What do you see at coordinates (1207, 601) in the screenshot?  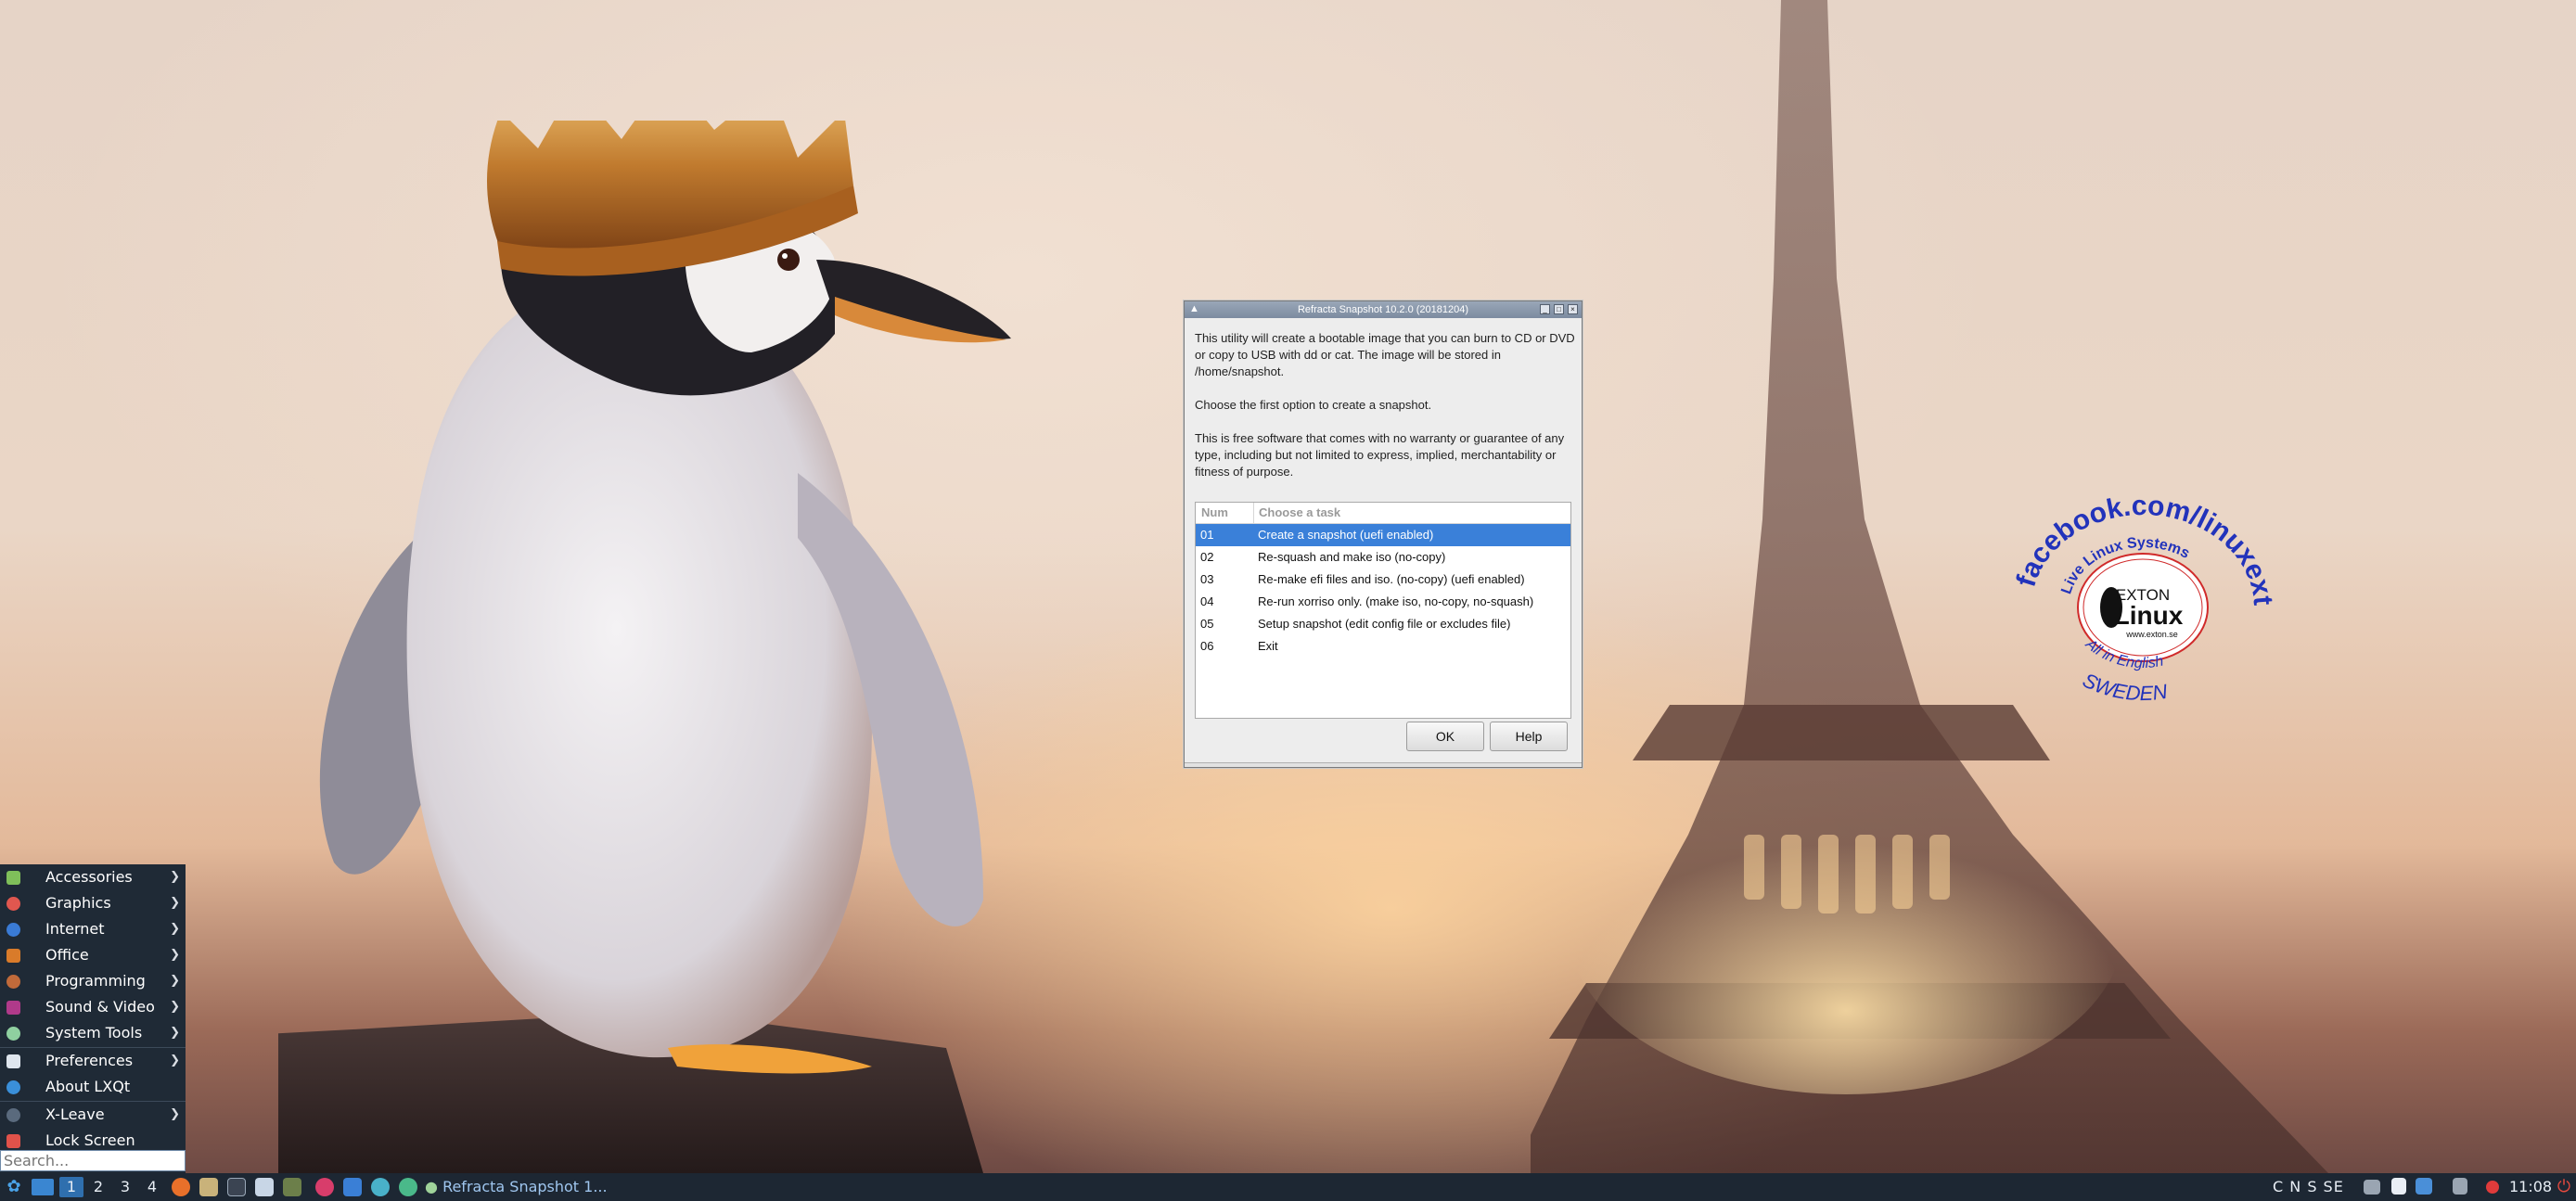 I see `task-num: 04` at bounding box center [1207, 601].